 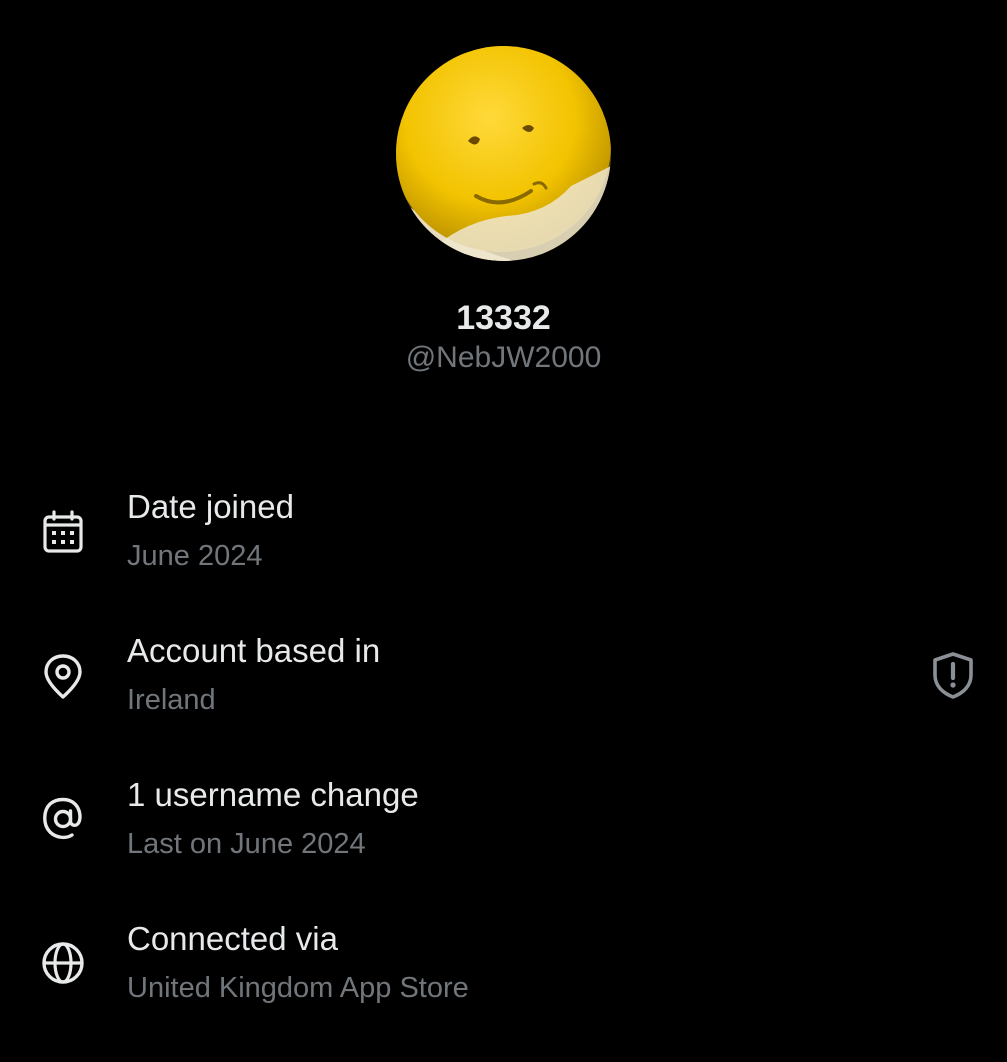 I want to click on row-subtitle: Ireland, so click(x=171, y=700).